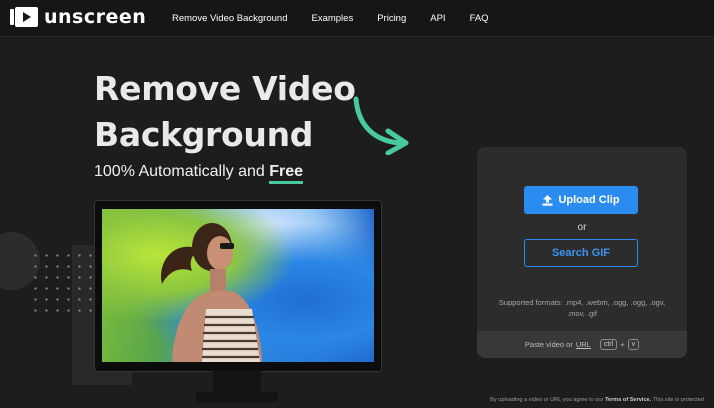 The height and width of the screenshot is (408, 714). Describe the element at coordinates (391, 18) in the screenshot. I see `nav-link-pricing: Pricing` at that location.